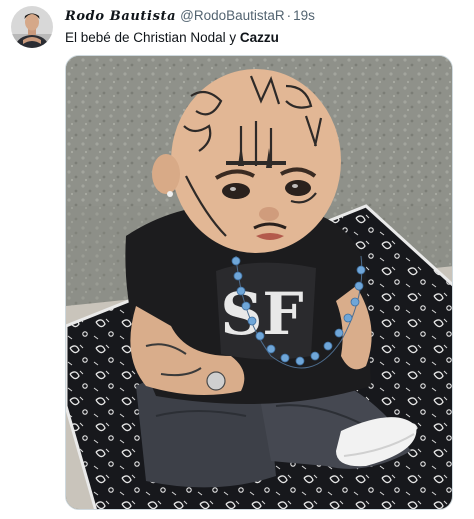 This screenshot has height=519, width=474. I want to click on profile-photo-icon, so click(32, 27).